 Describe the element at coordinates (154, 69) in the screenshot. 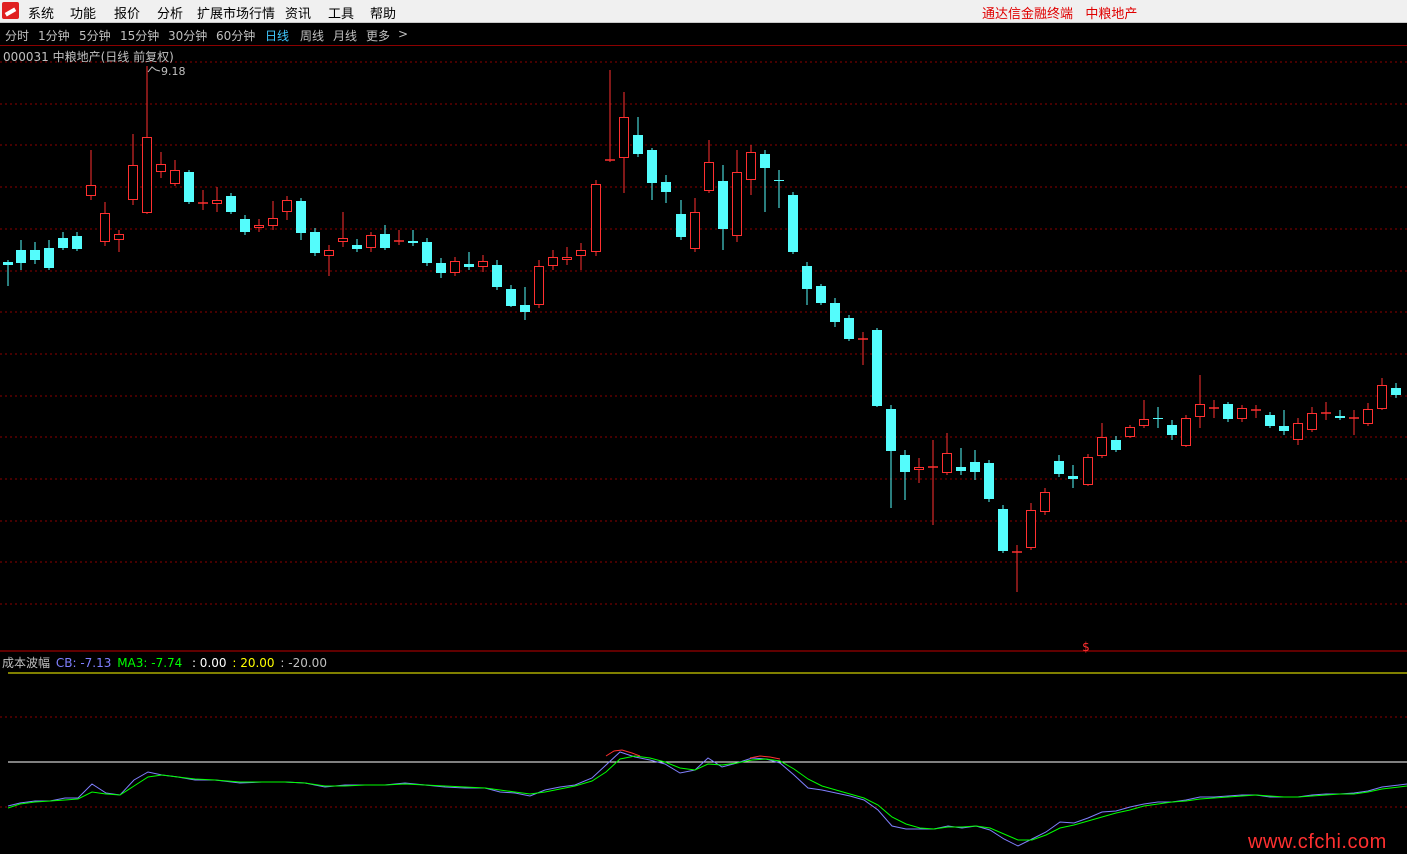

I see `high-arrow-icon` at that location.